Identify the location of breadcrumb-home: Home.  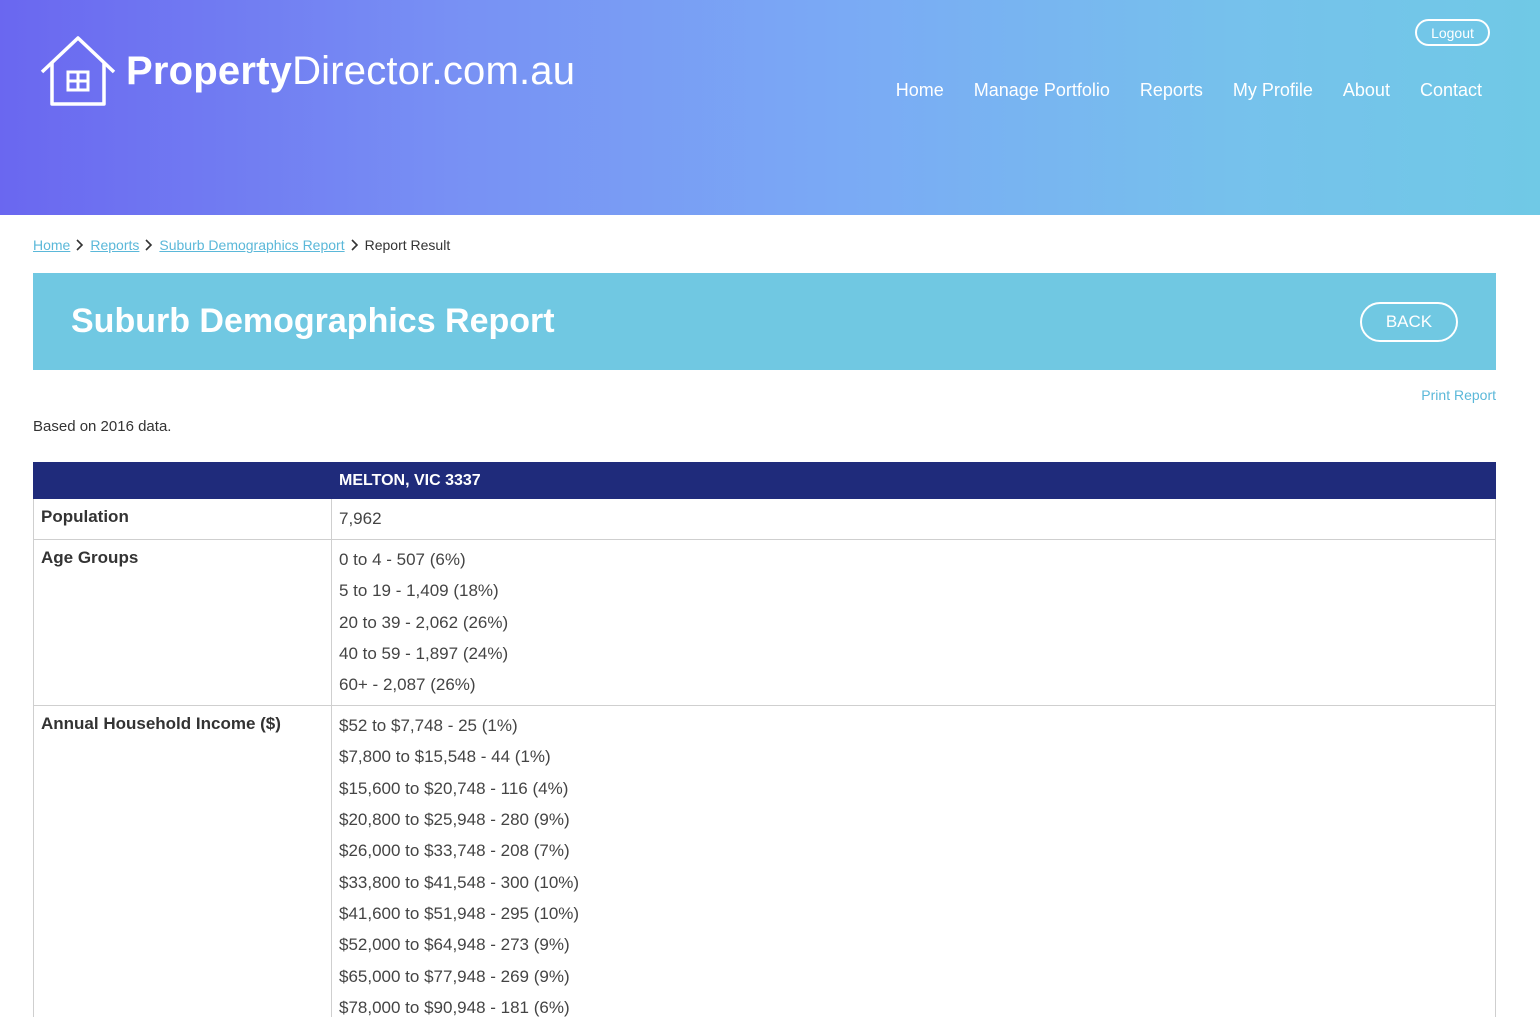
(51, 245).